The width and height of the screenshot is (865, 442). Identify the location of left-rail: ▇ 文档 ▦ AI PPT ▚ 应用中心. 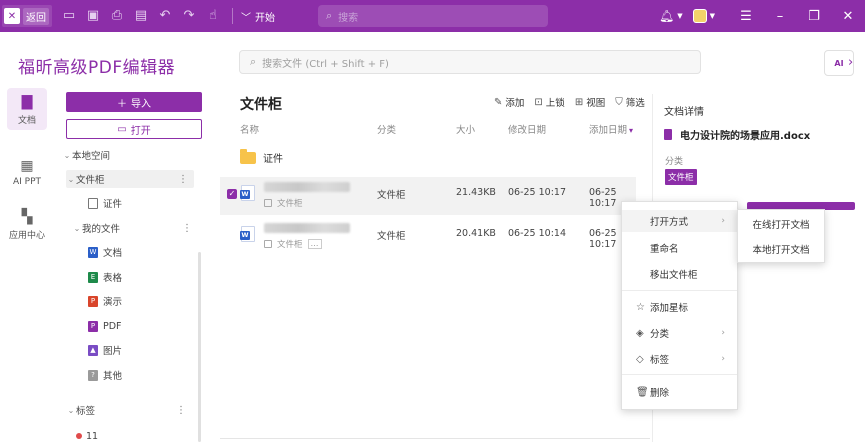
(27, 166).